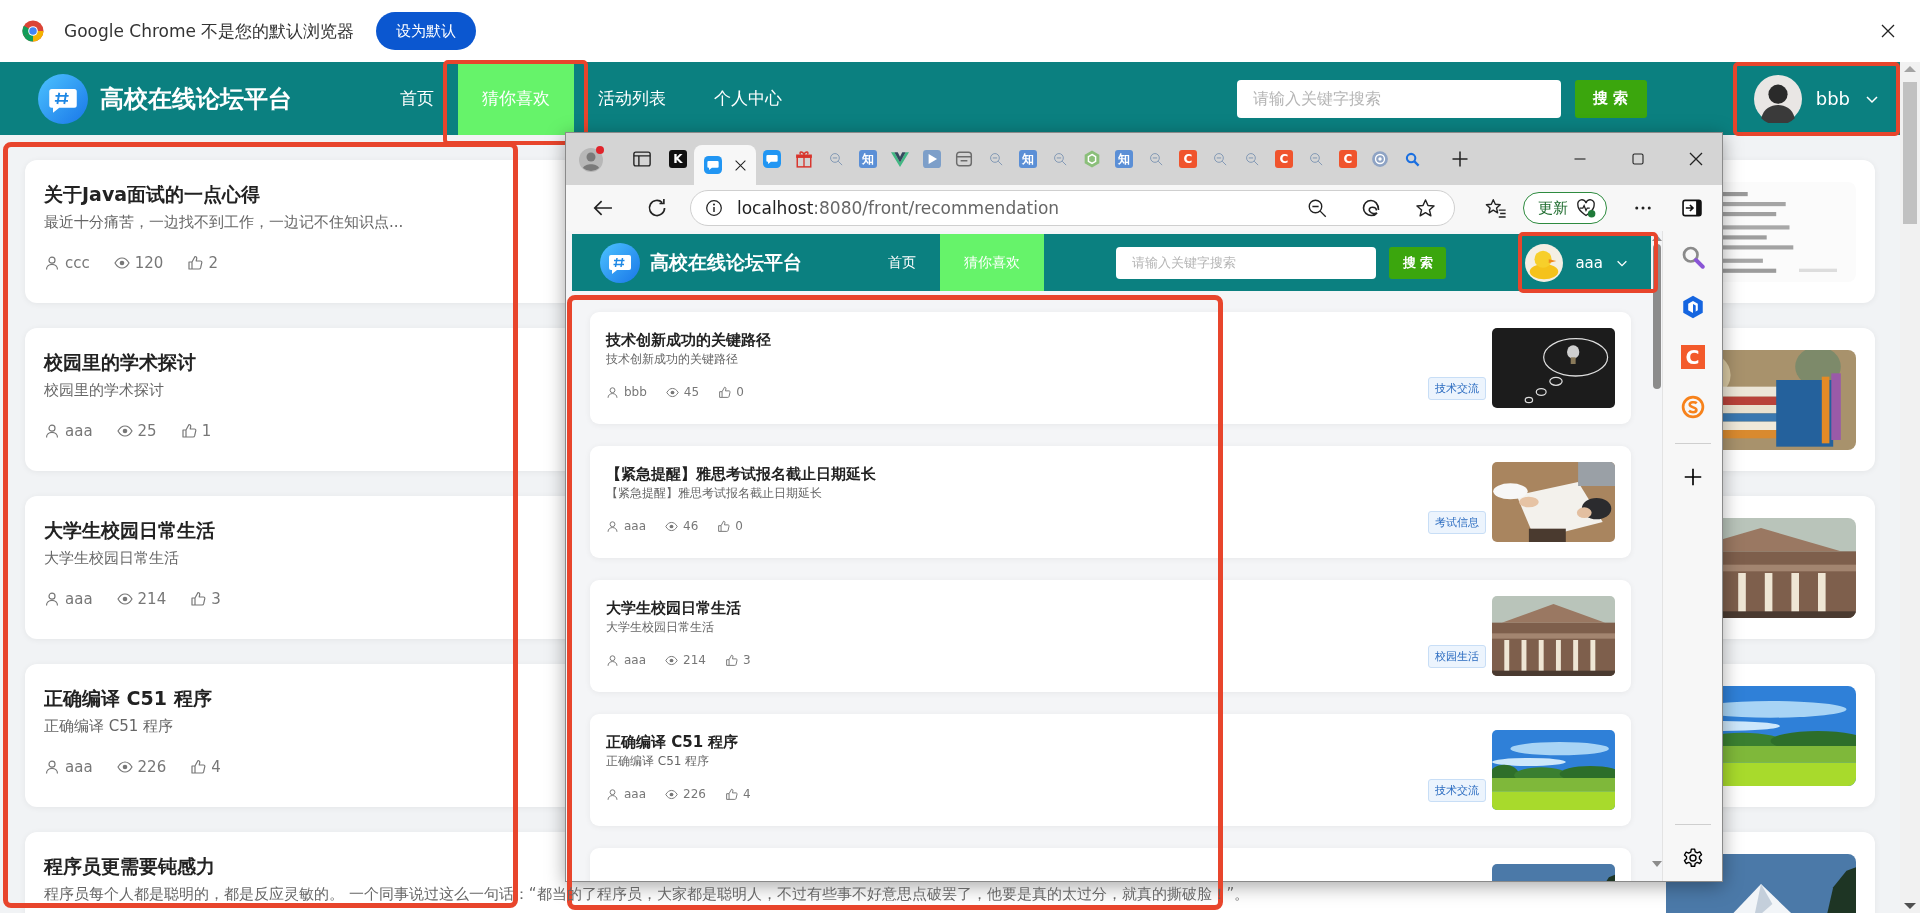 The image size is (1920, 913). What do you see at coordinates (1589, 262) in the screenshot?
I see `user-name: aaa` at bounding box center [1589, 262].